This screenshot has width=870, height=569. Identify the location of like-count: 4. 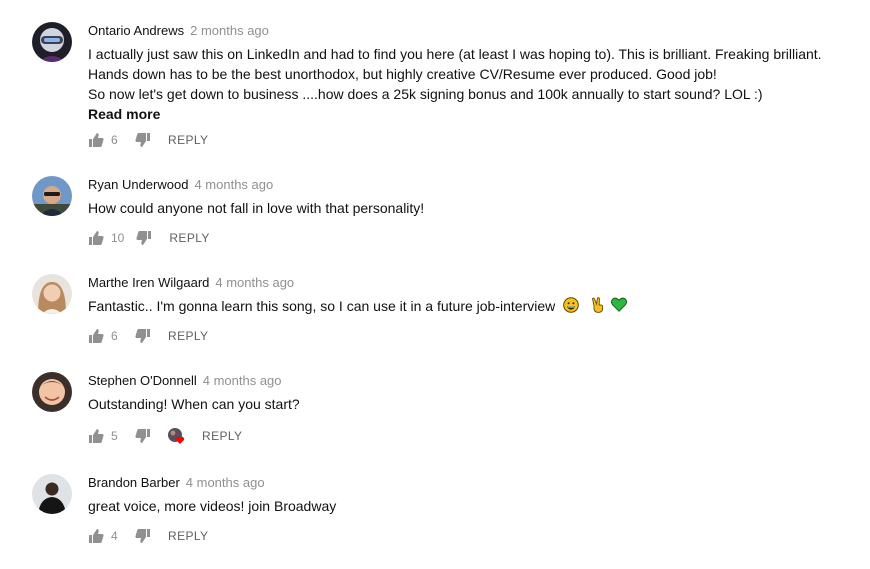
(114, 536).